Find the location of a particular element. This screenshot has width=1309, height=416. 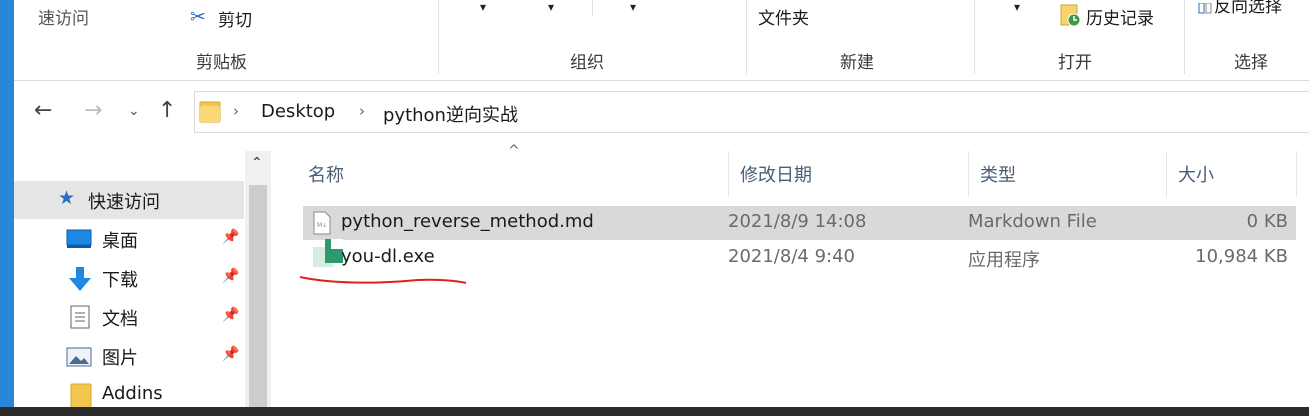

group-label-open: 打开 is located at coordinates (1075, 63).